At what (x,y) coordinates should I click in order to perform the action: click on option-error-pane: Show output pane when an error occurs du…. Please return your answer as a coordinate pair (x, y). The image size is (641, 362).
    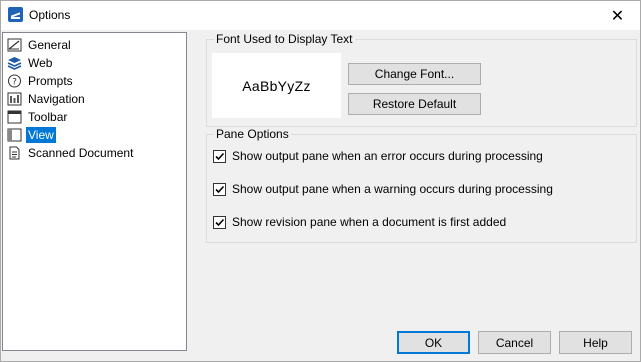
    Looking at the image, I should click on (378, 156).